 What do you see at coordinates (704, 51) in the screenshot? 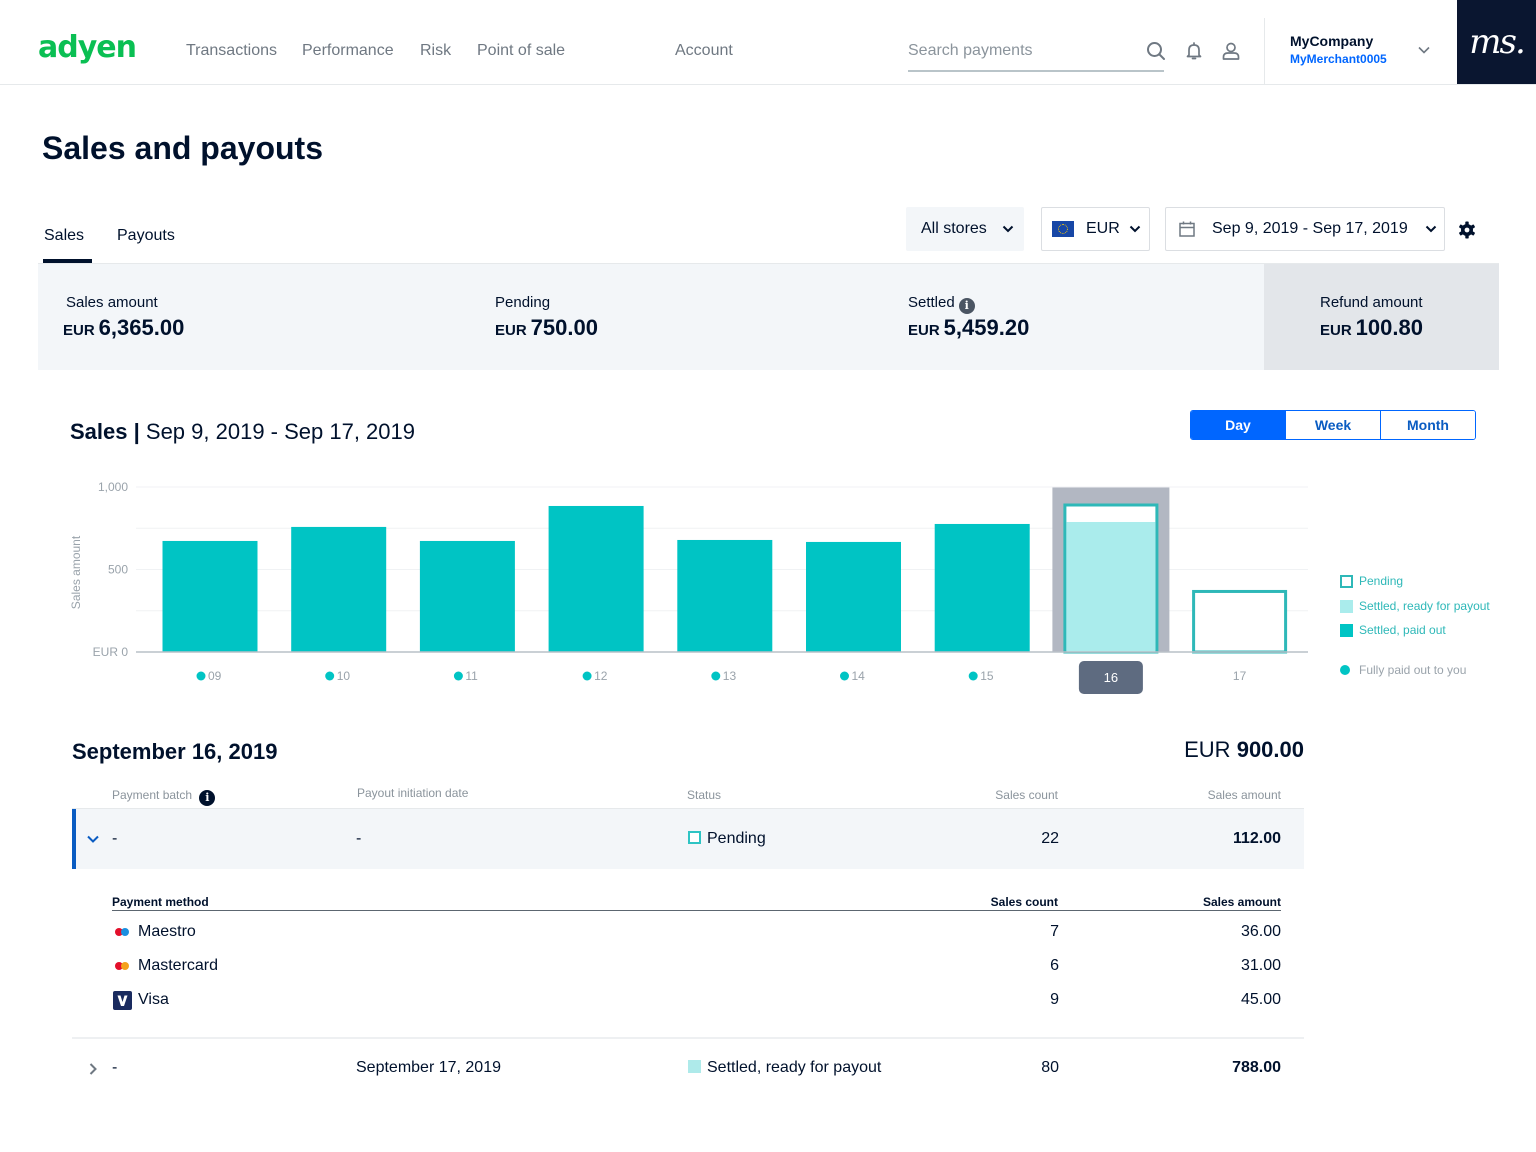
I see `nav-account: Account` at bounding box center [704, 51].